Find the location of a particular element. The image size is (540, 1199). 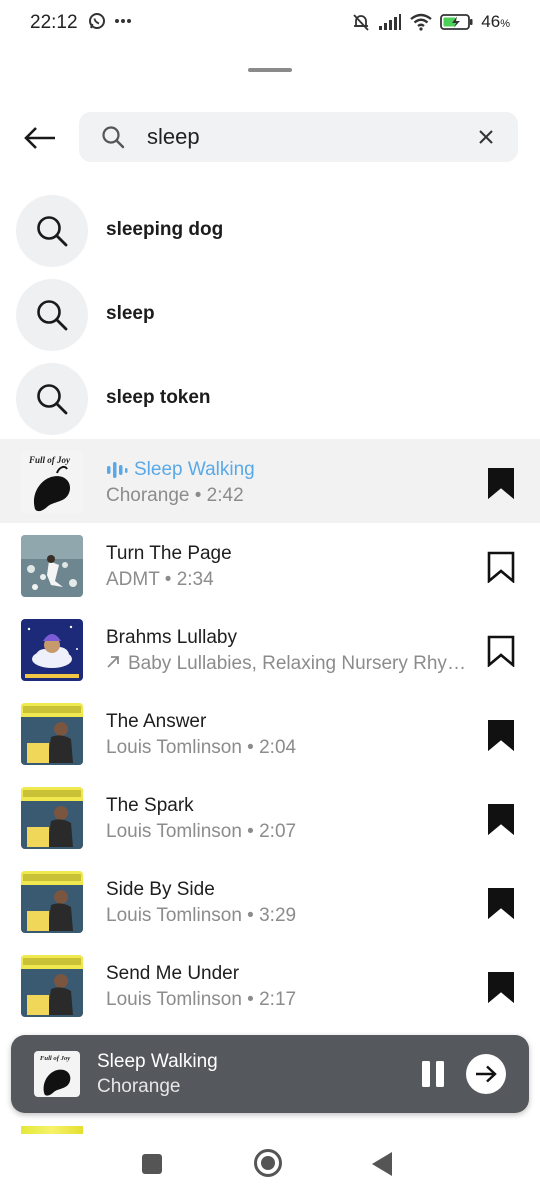

suggestion-item: sleeping dog is located at coordinates (270, 229).